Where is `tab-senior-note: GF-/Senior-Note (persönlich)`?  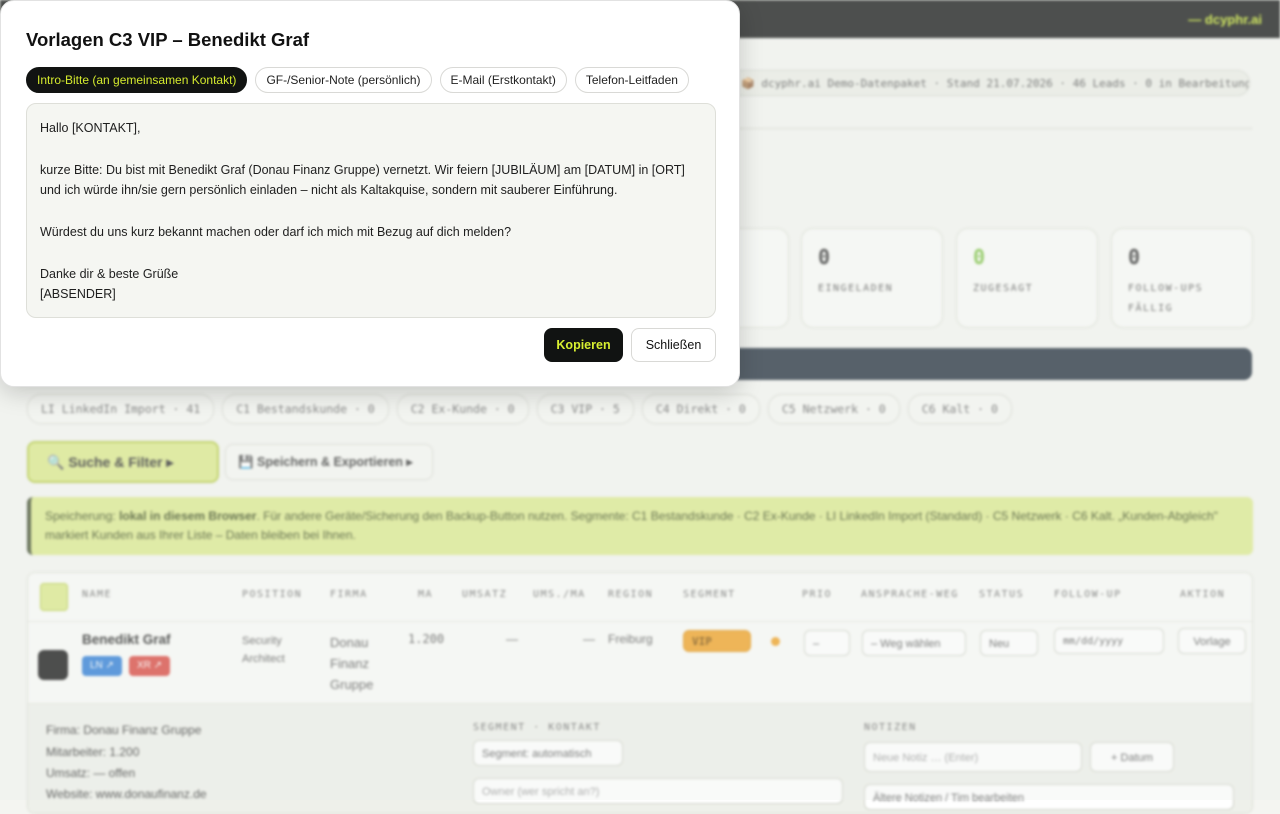 tab-senior-note: GF-/Senior-Note (persönlich) is located at coordinates (343, 80).